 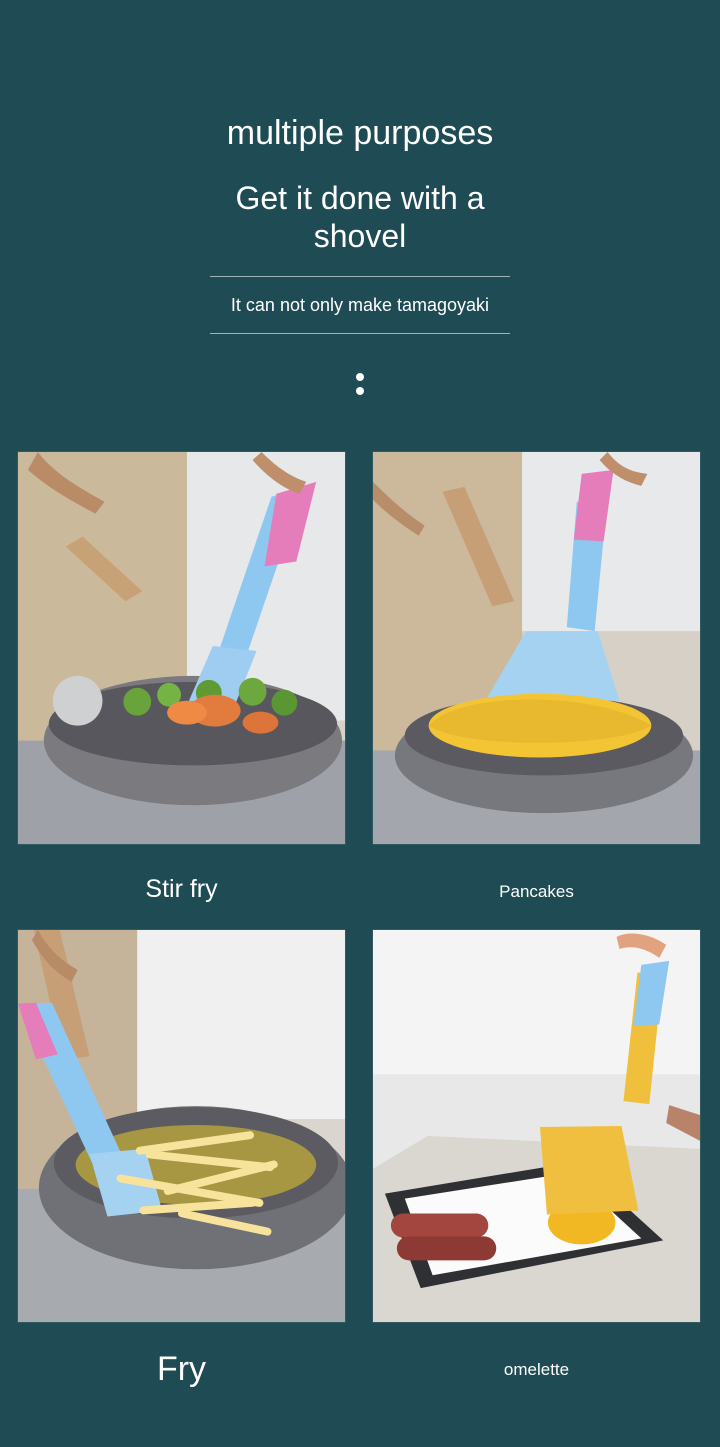 What do you see at coordinates (536, 648) in the screenshot?
I see `photo-pancakes` at bounding box center [536, 648].